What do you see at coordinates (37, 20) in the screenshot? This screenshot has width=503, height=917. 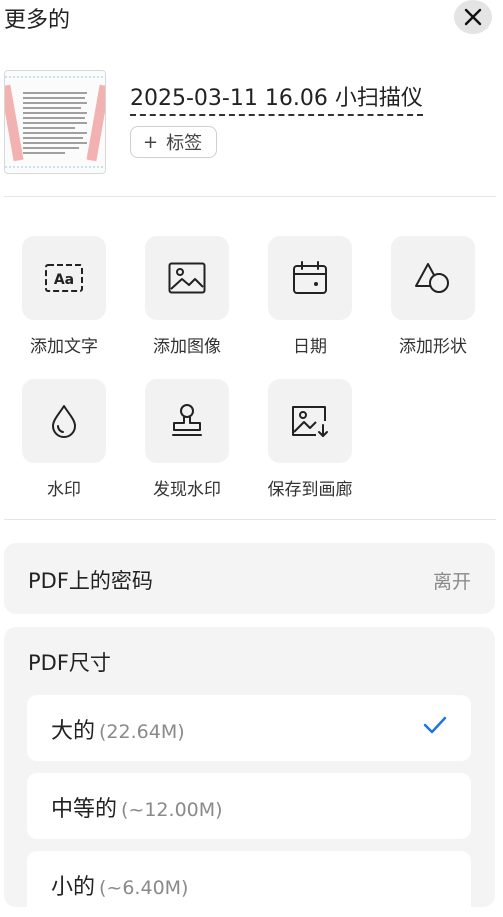 I see `page-title: 更多的` at bounding box center [37, 20].